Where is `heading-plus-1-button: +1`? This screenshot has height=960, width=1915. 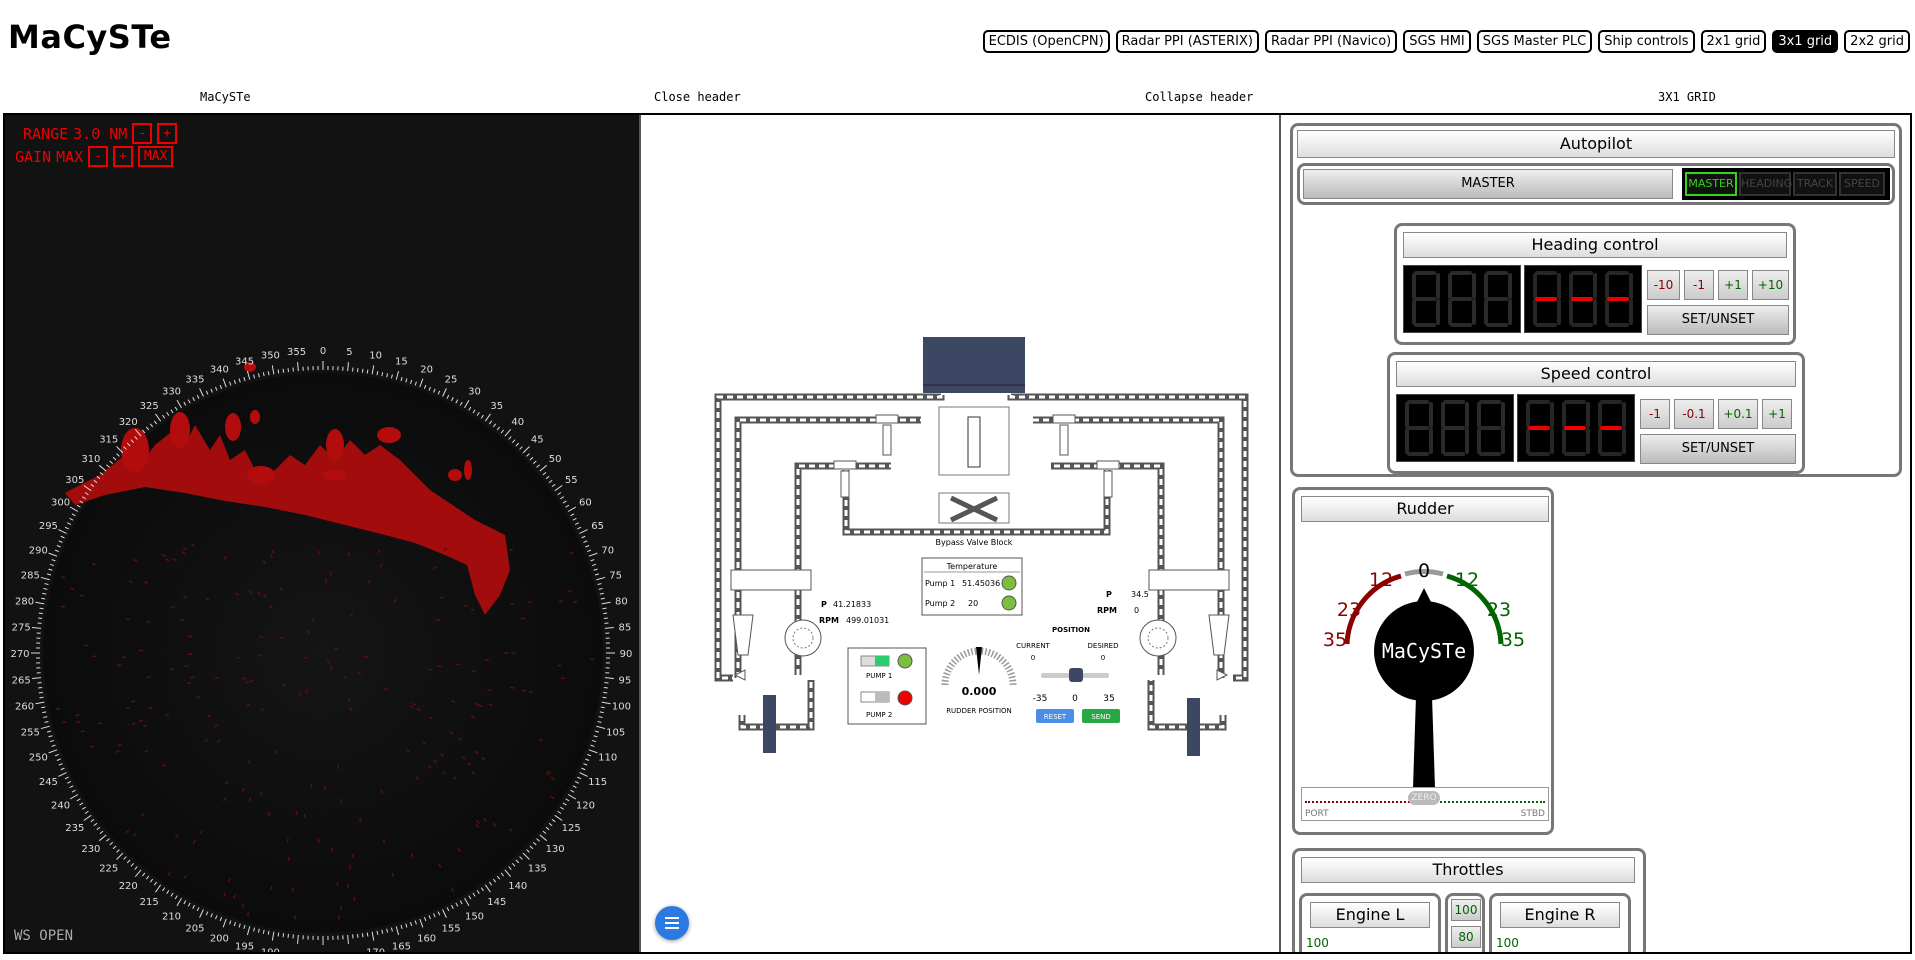
heading-plus-1-button: +1 is located at coordinates (1733, 285).